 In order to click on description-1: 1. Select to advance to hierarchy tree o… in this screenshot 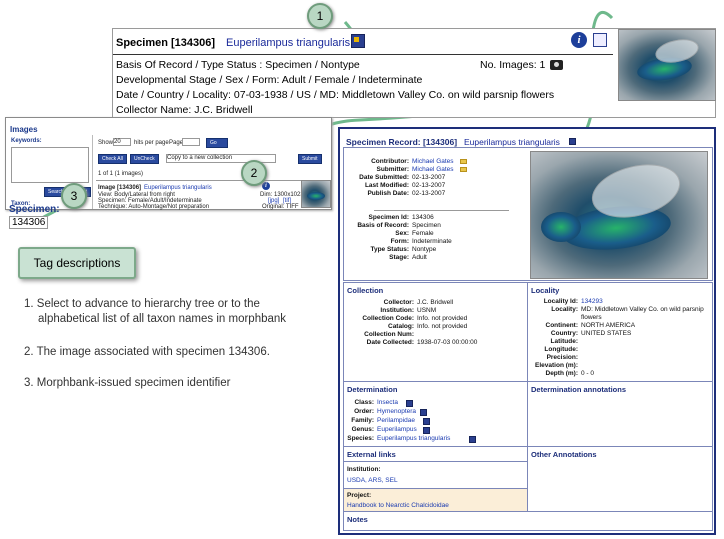, I will do `click(142, 304)`.